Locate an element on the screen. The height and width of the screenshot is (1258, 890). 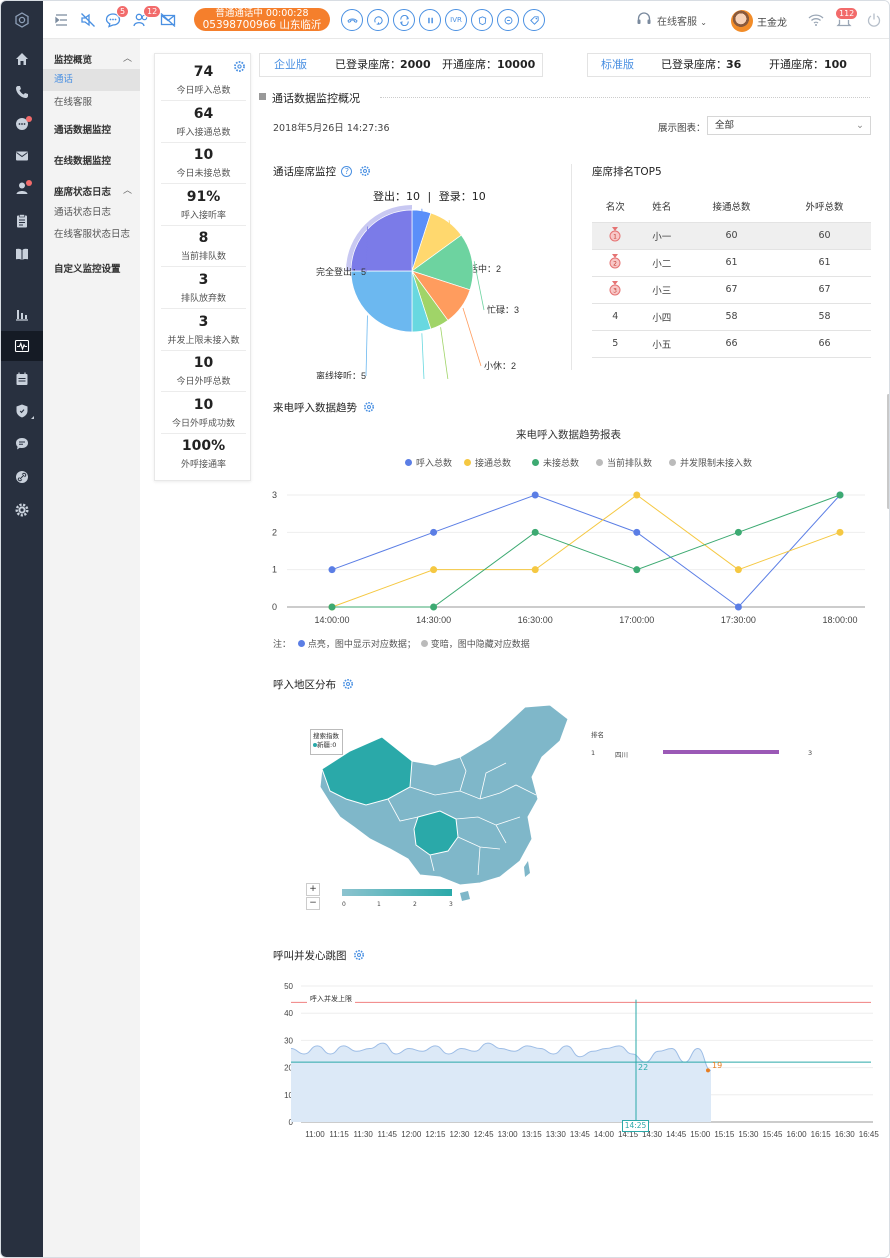
heartbeat-gear-icon is located at coordinates (359, 955).